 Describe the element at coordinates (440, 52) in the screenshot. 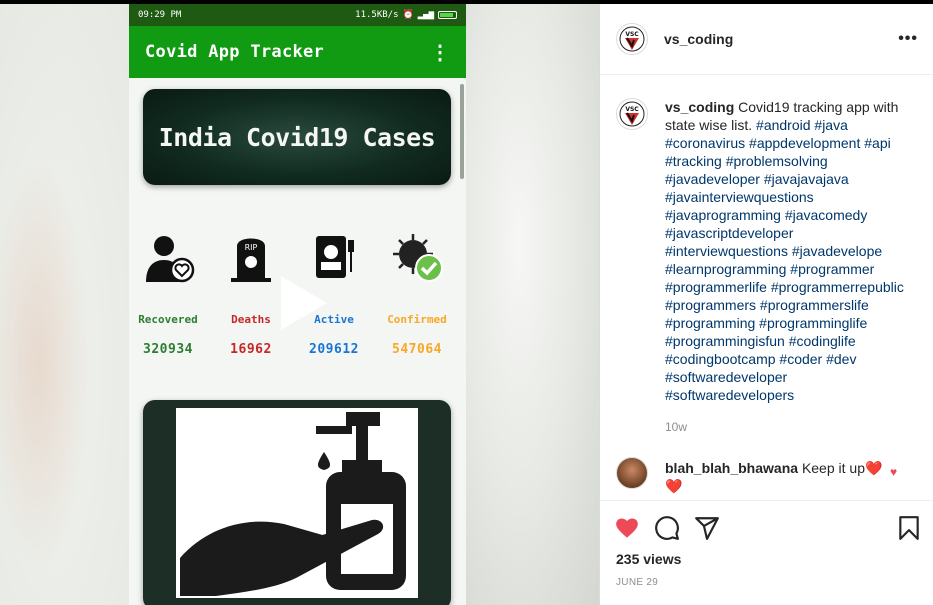

I see `overflow-menu-icon: ⋮` at that location.